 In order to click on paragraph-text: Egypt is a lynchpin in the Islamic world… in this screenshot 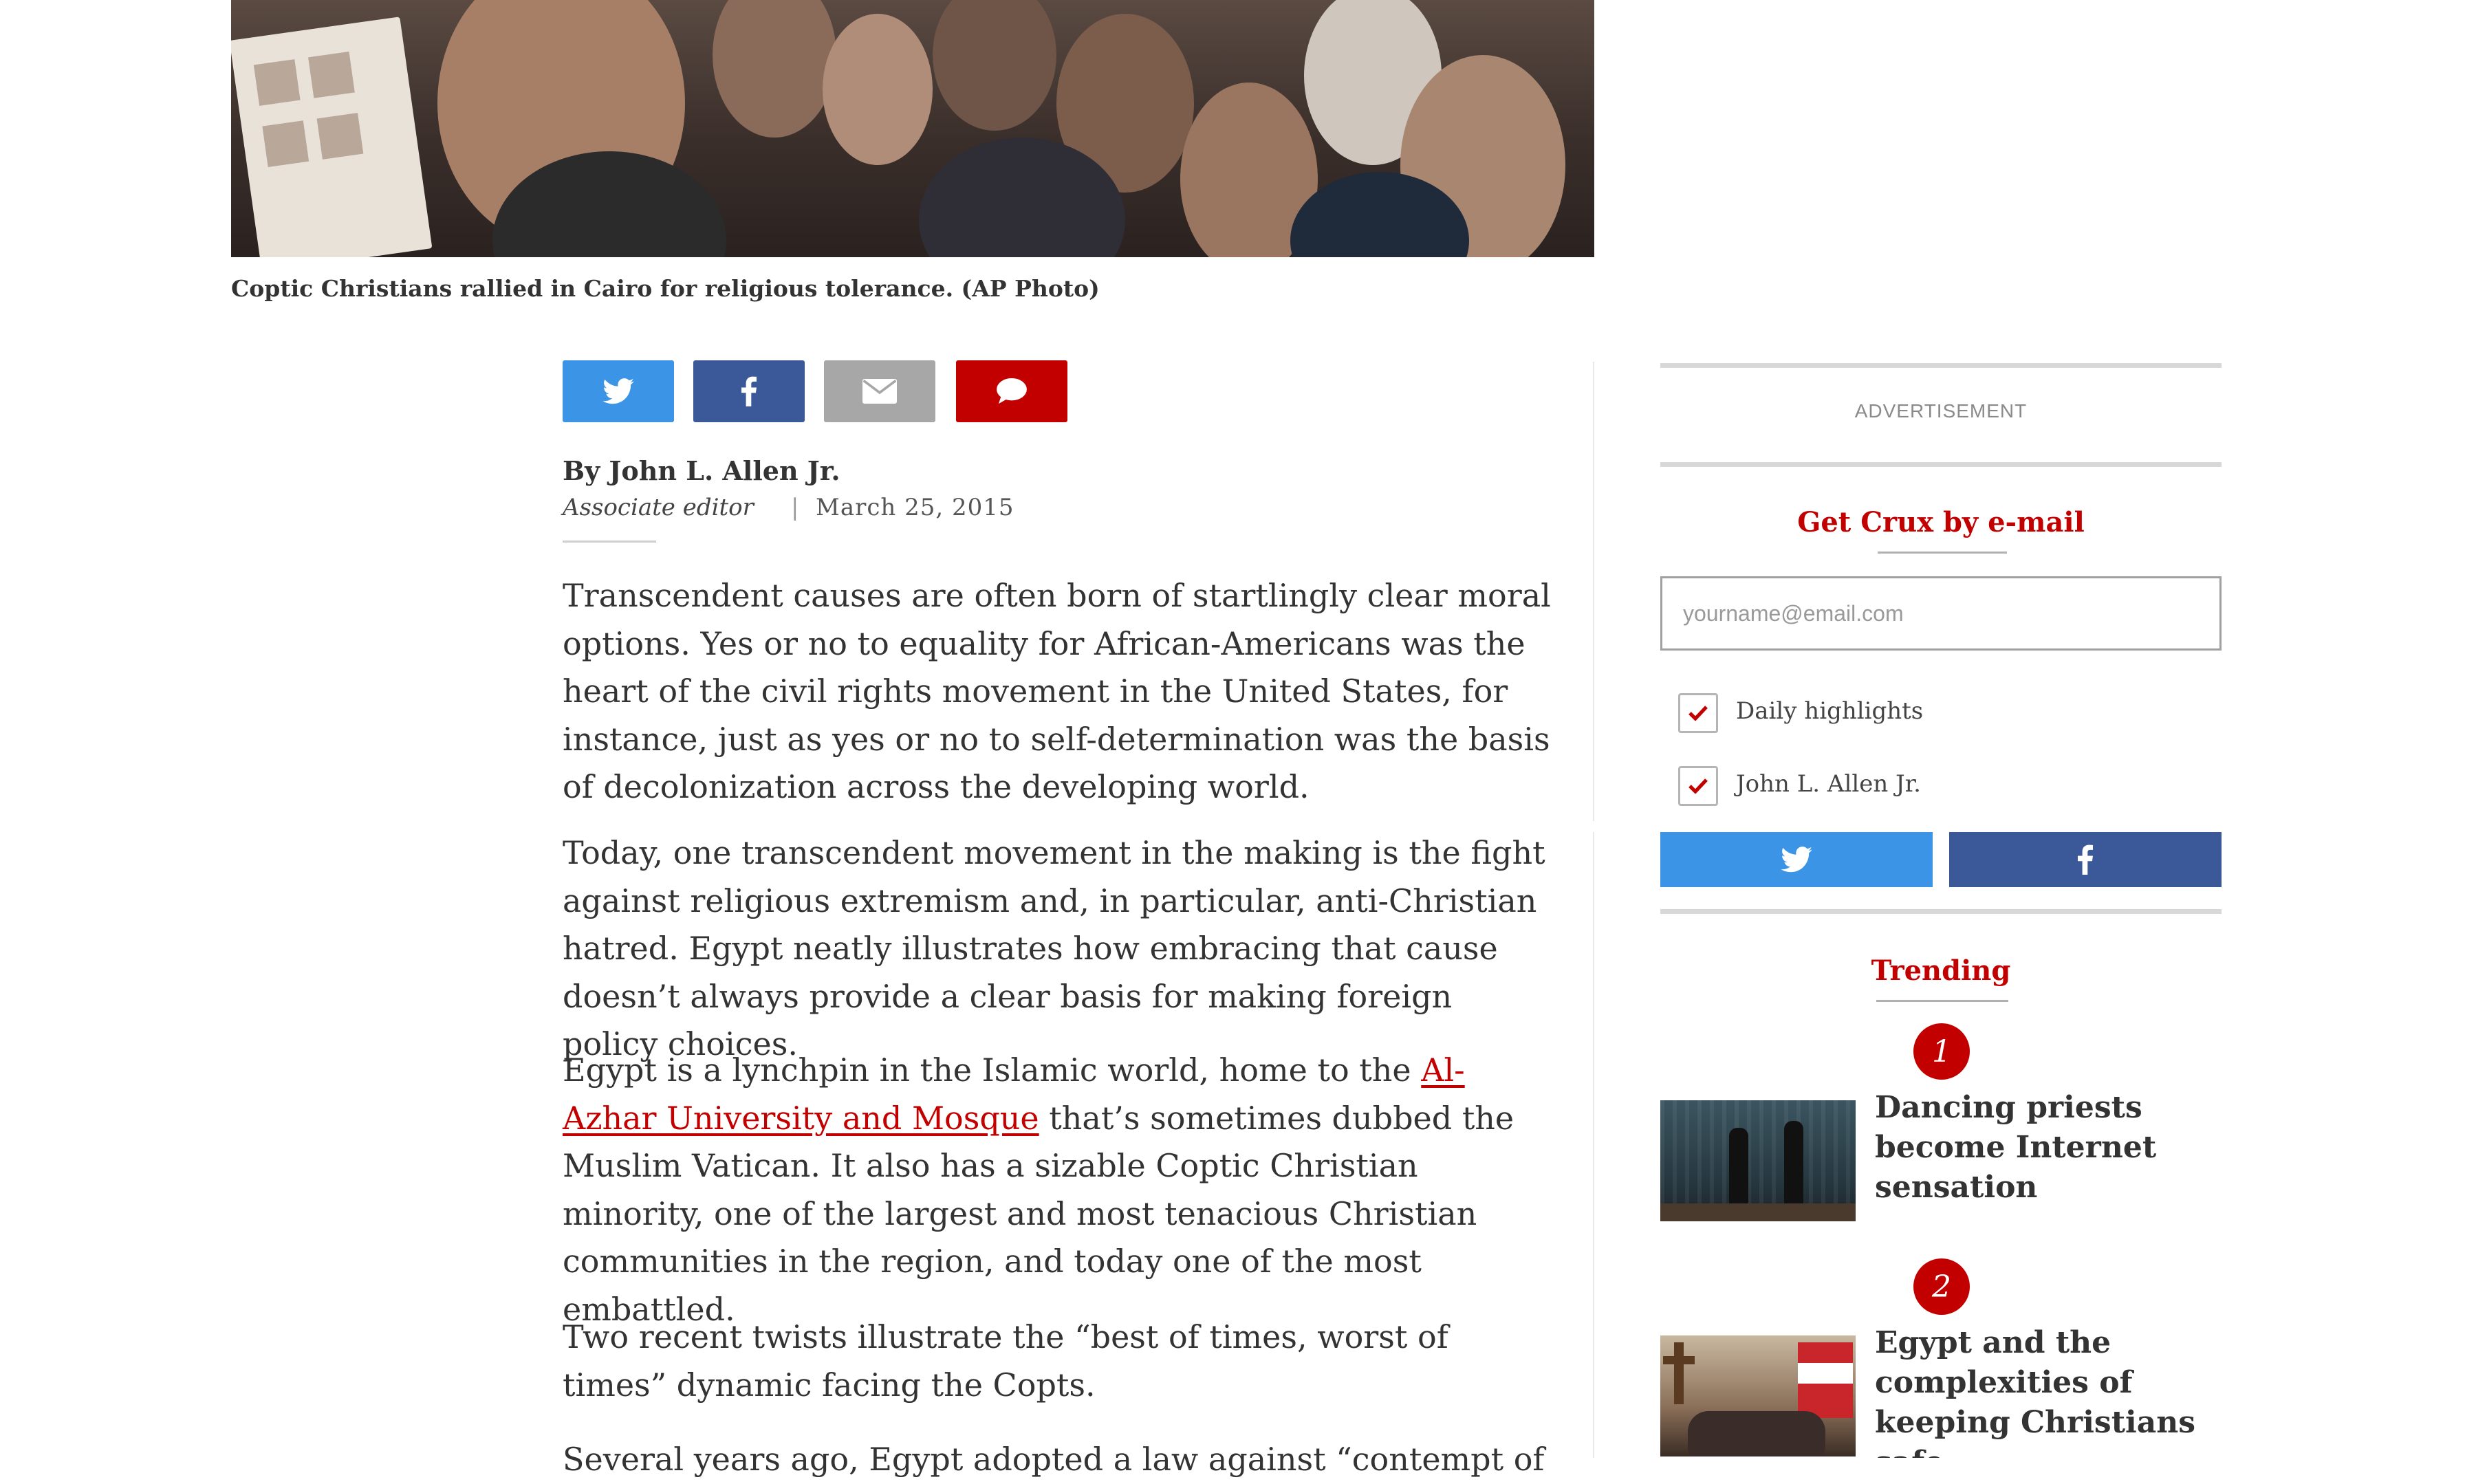, I will do `click(992, 1070)`.